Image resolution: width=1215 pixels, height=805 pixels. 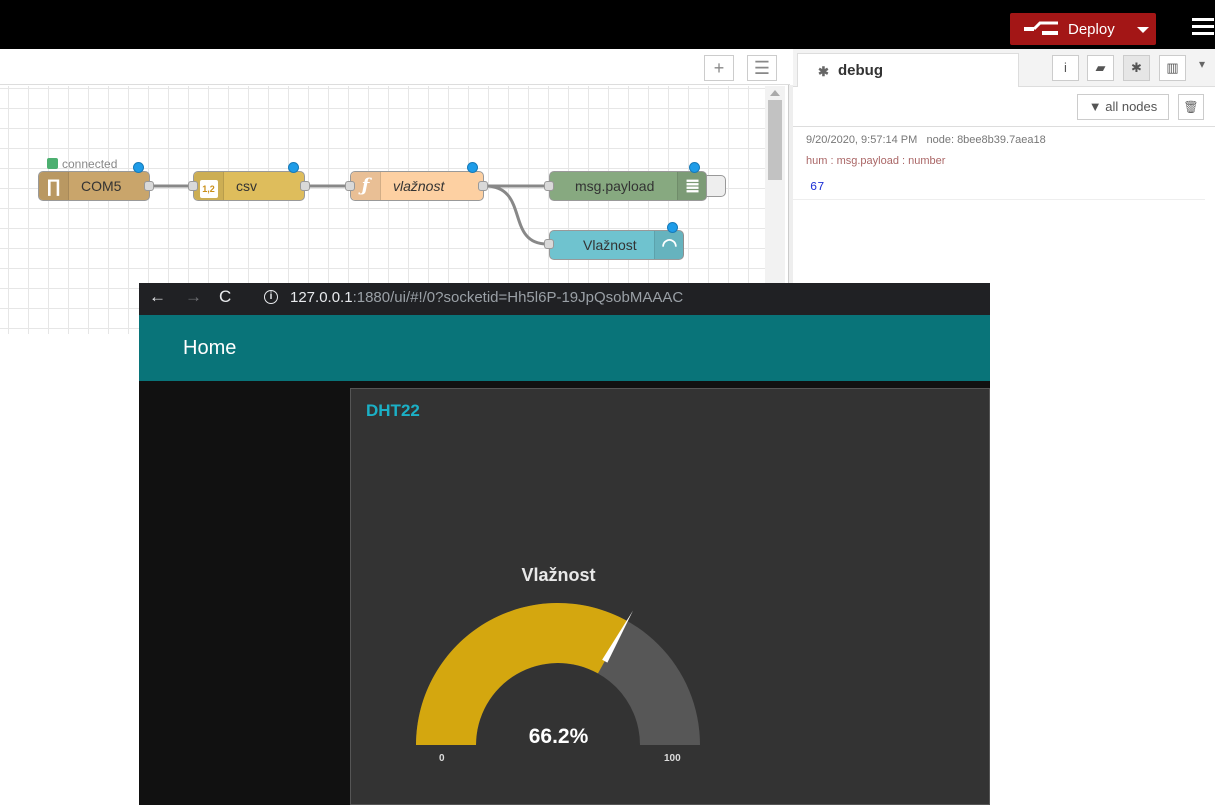 I want to click on sidebar-tabbar: ✱ debug i ▰ ✱ ▥ ▾, so click(x=1004, y=68).